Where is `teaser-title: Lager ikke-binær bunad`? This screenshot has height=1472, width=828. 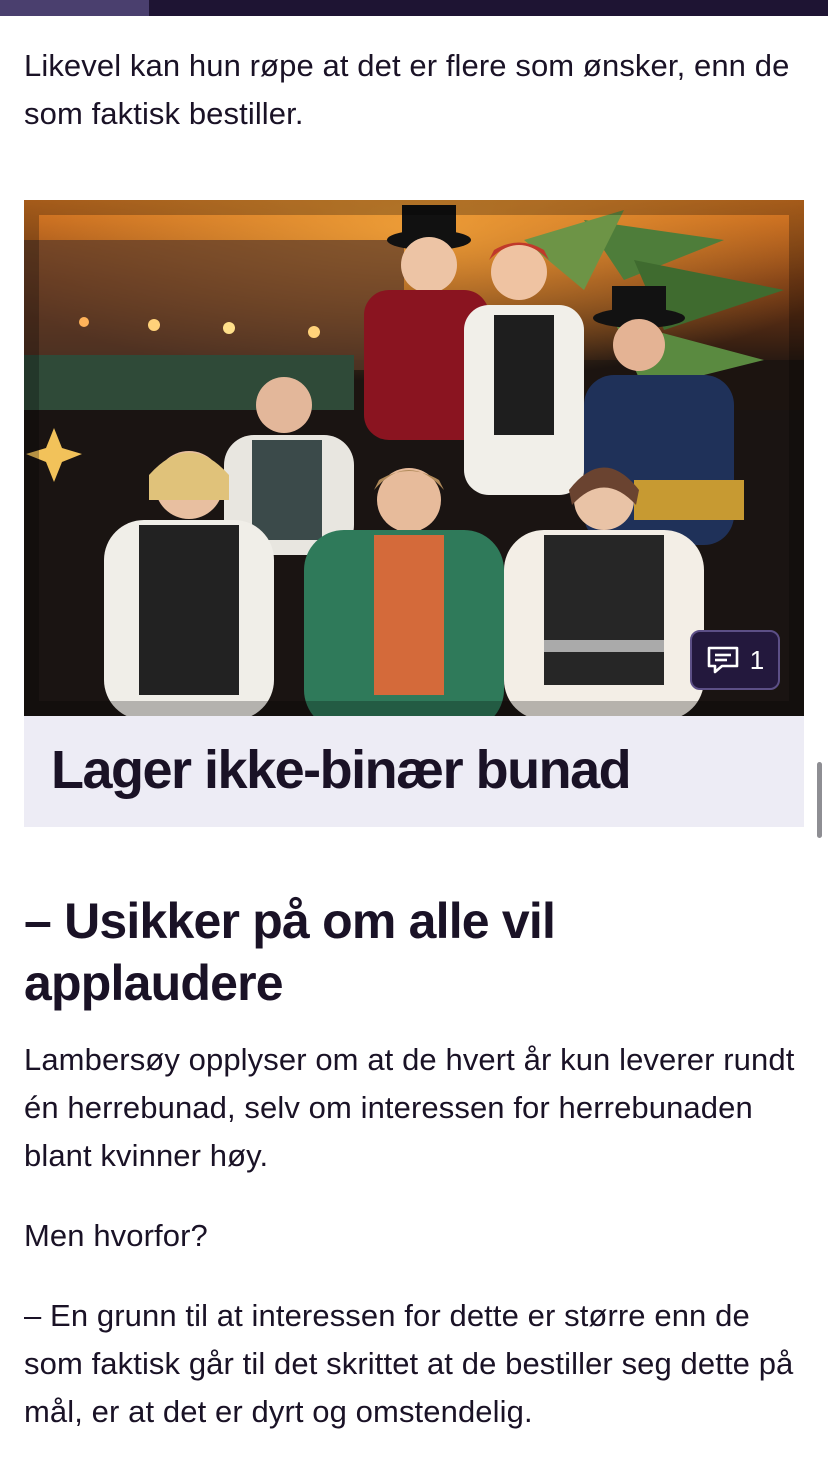
teaser-title: Lager ikke-binær bunad is located at coordinates (341, 770).